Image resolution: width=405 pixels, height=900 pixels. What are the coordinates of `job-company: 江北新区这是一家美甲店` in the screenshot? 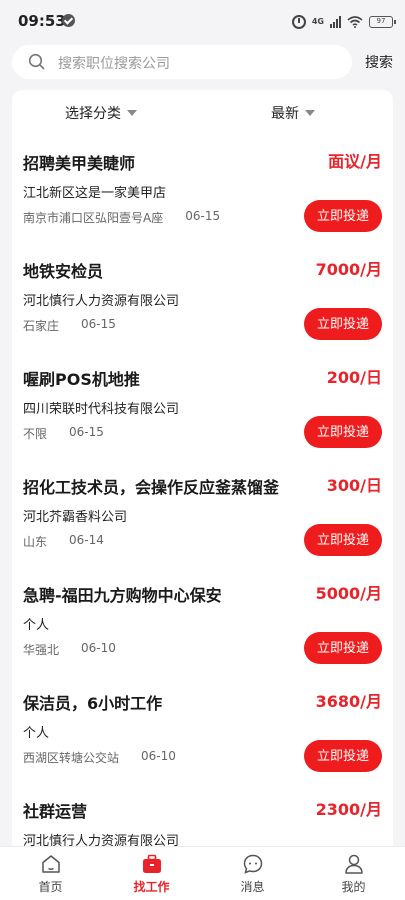 It's located at (95, 193).